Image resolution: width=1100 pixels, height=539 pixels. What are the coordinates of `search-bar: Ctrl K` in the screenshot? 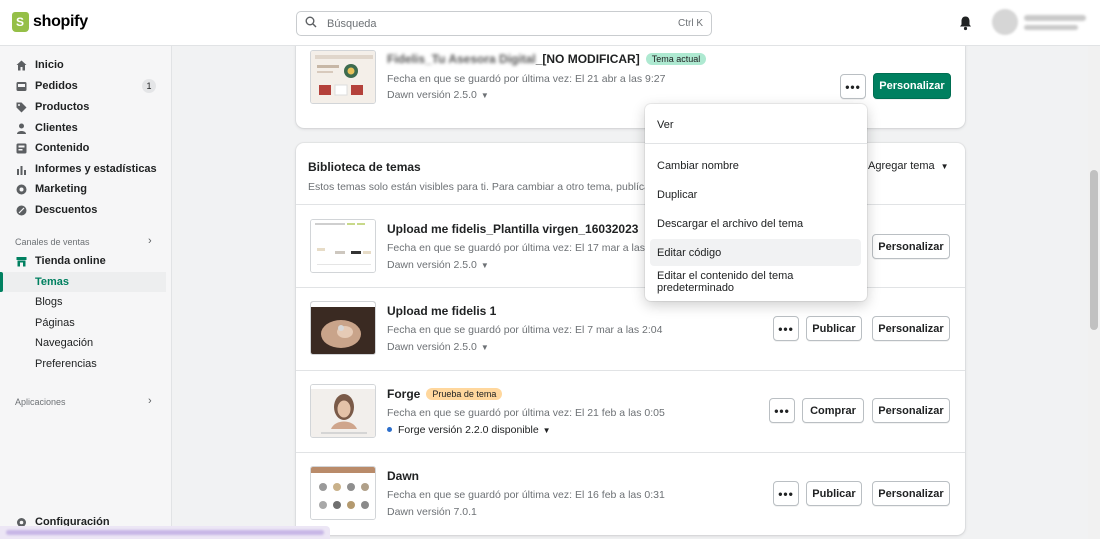 It's located at (504, 23).